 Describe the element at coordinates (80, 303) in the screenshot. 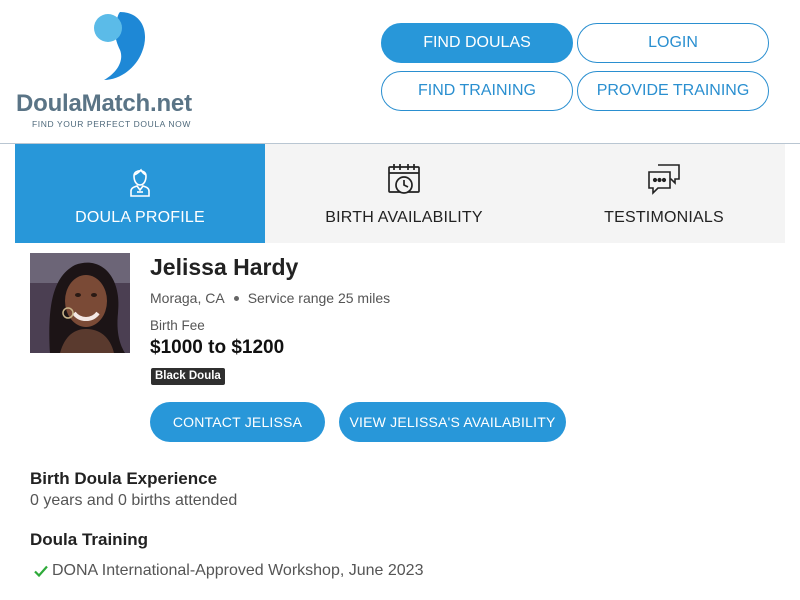

I see `profile-photo` at that location.